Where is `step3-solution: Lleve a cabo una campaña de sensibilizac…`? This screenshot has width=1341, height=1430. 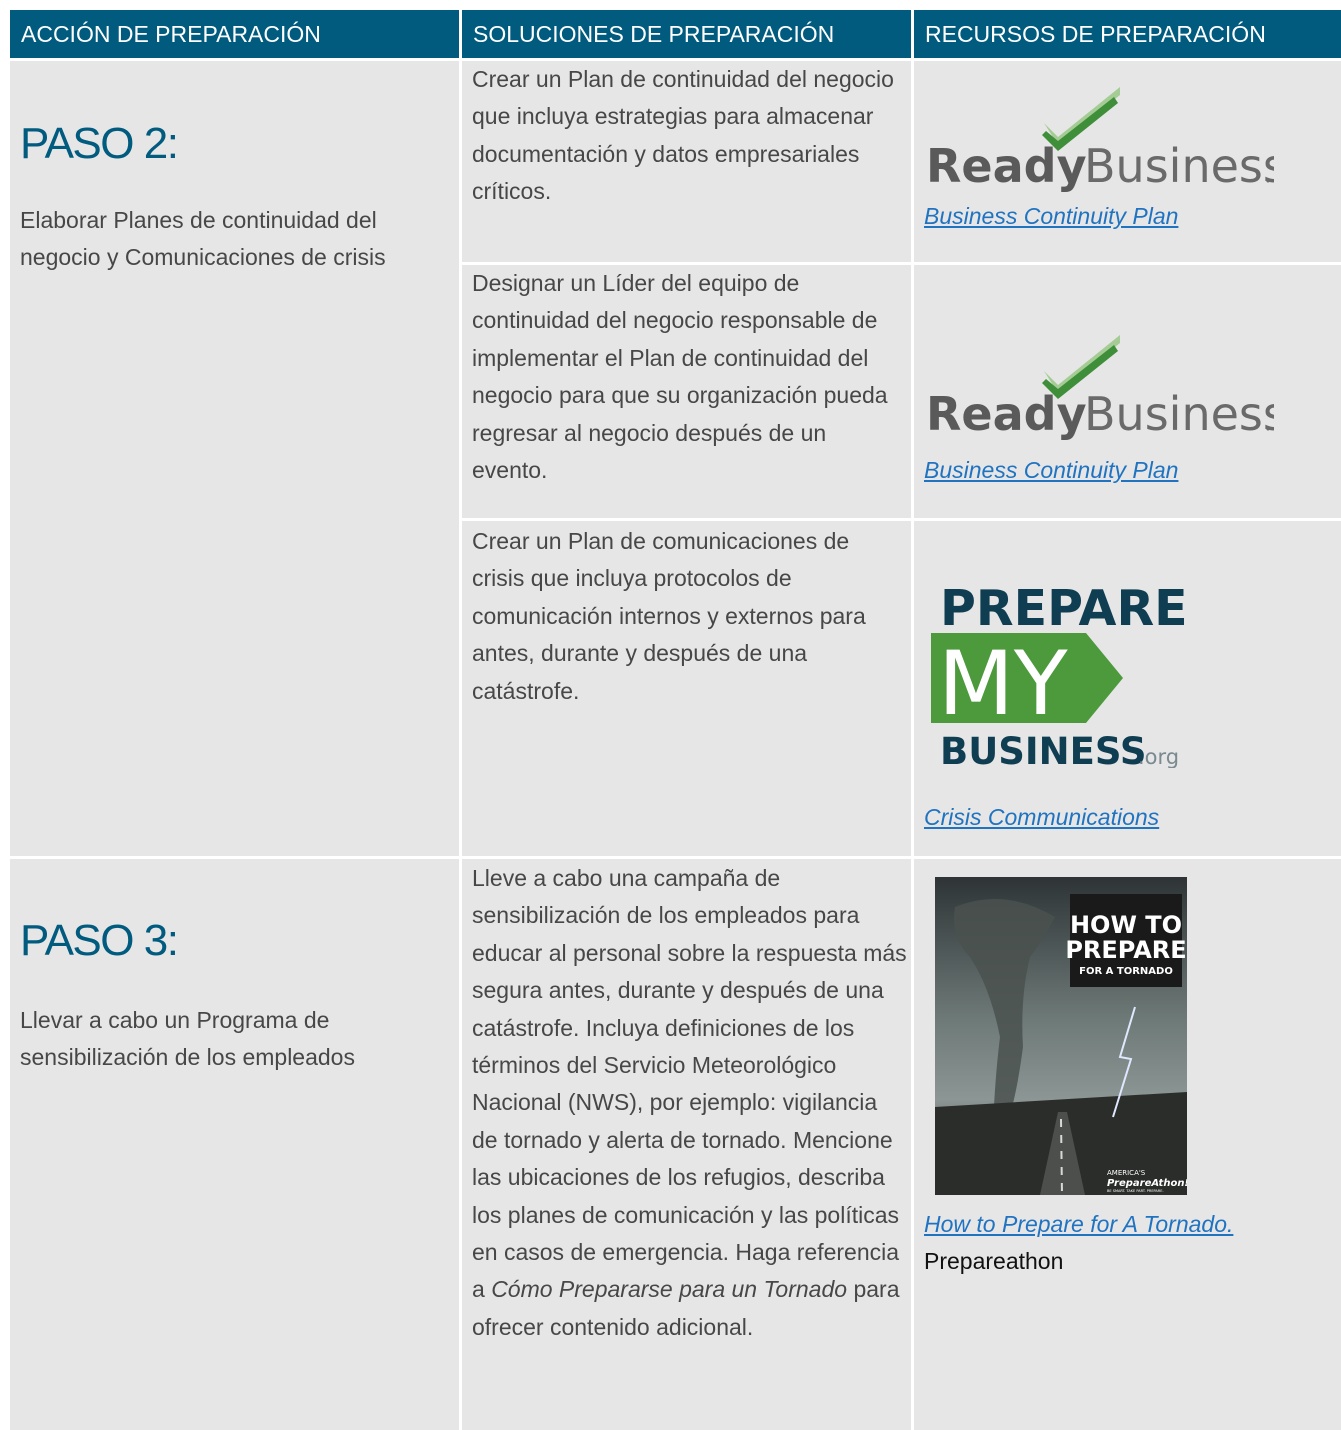
step3-solution: Lleve a cabo una campaña de sensibilizac… is located at coordinates (689, 1103).